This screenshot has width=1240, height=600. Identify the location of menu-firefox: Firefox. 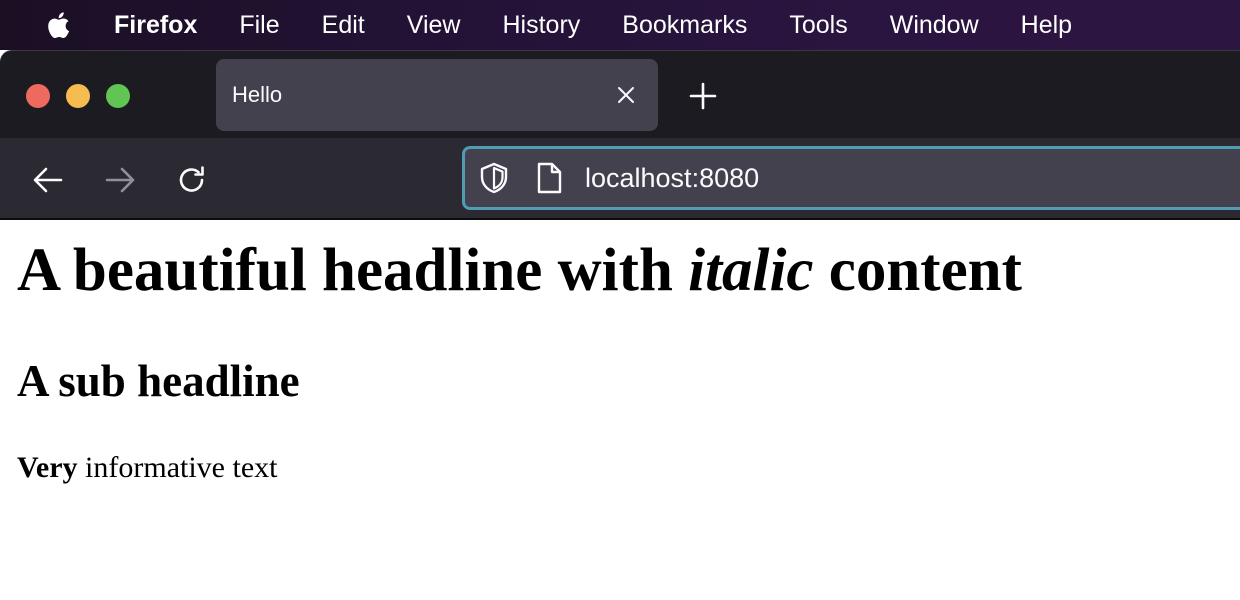
(155, 25).